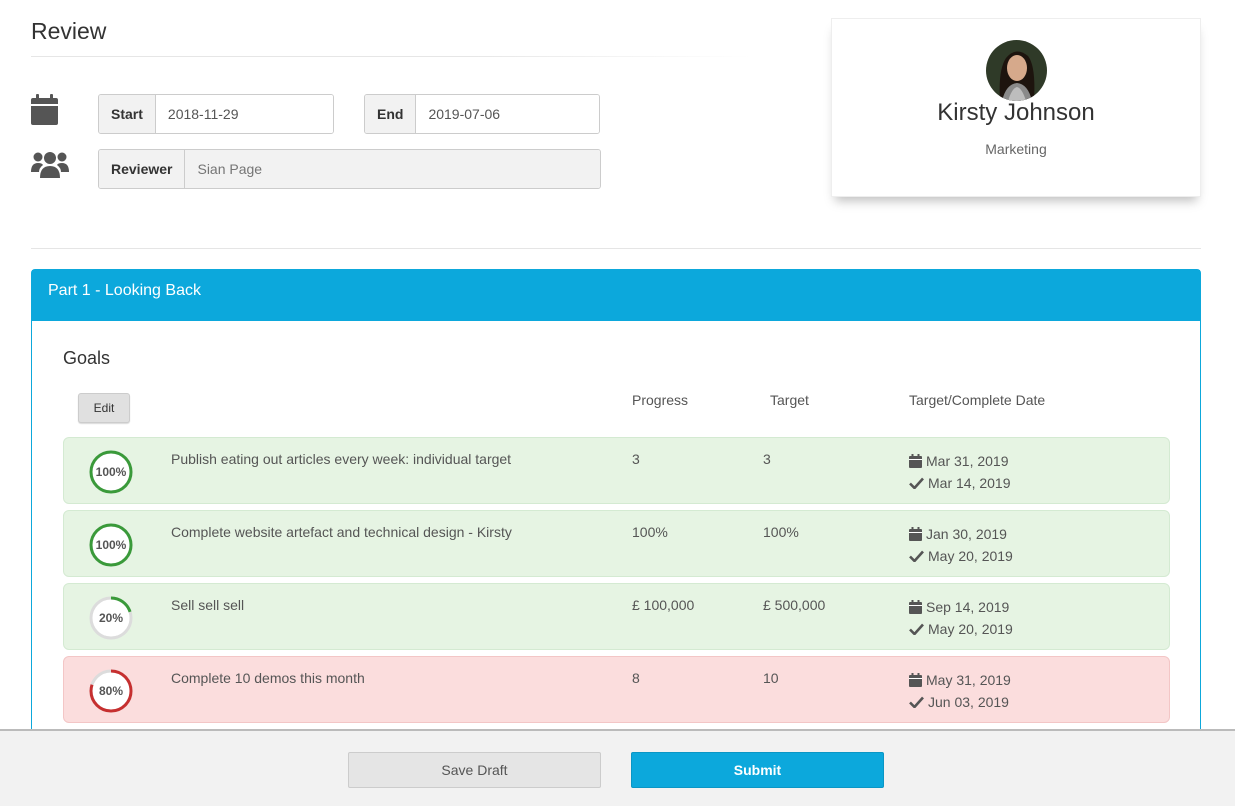 This screenshot has width=1235, height=806. Describe the element at coordinates (650, 532) in the screenshot. I see `goal-progress: 100%` at that location.